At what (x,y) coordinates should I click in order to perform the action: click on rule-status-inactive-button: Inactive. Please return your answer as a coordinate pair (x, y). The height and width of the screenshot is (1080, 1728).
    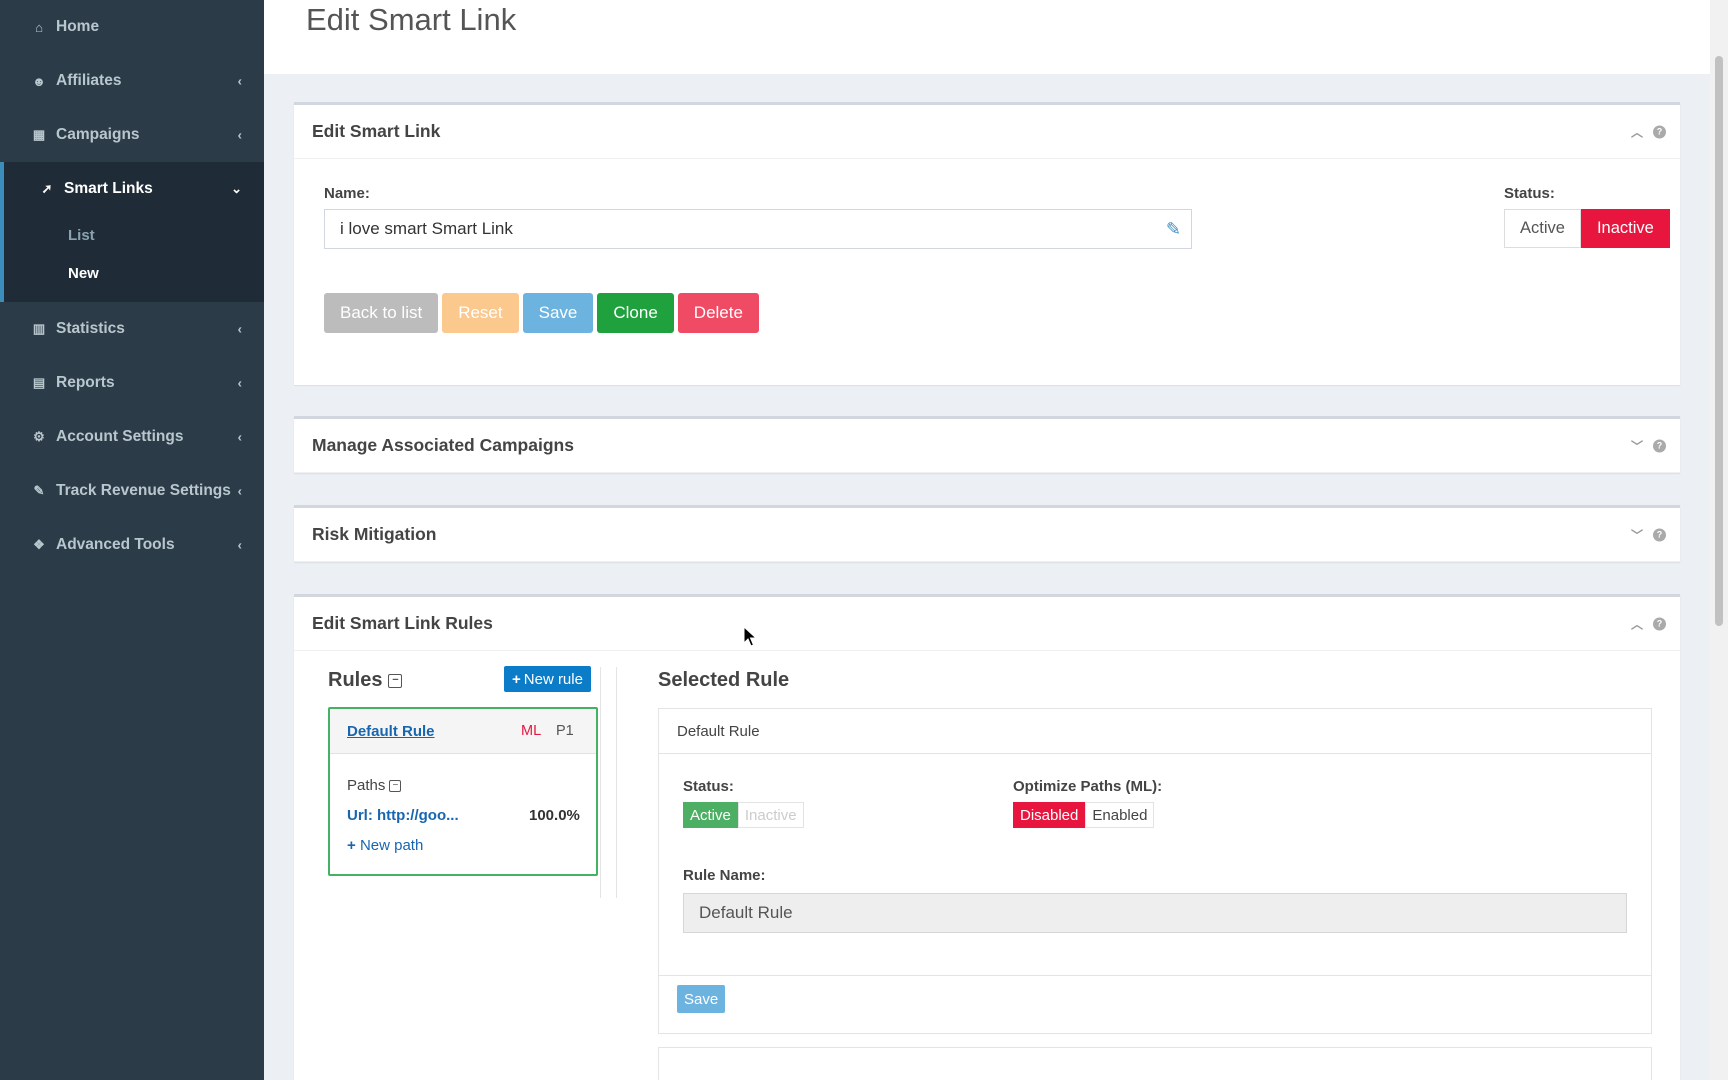
    Looking at the image, I should click on (770, 815).